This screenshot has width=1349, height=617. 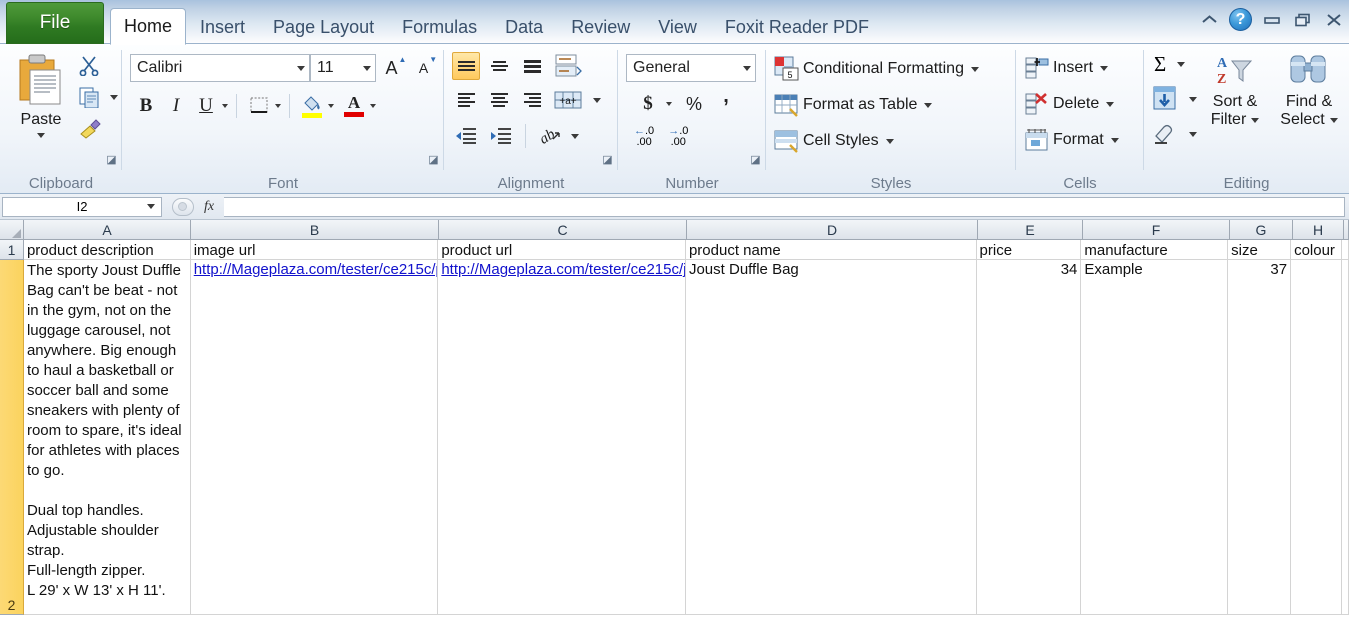 What do you see at coordinates (501, 136) in the screenshot?
I see `increase-indent-button` at bounding box center [501, 136].